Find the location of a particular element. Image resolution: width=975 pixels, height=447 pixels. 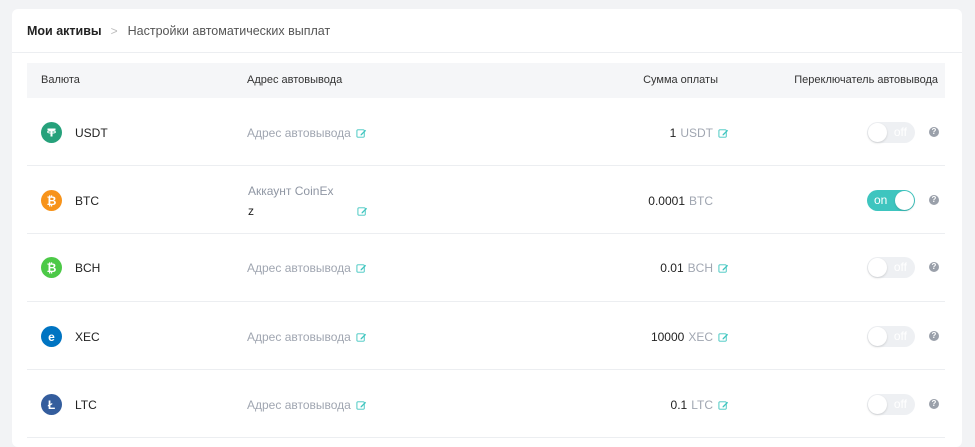

table-row-btc: ₿ BTC Аккаунт CoinEx z 0.0001 BTC on ? is located at coordinates (486, 200).